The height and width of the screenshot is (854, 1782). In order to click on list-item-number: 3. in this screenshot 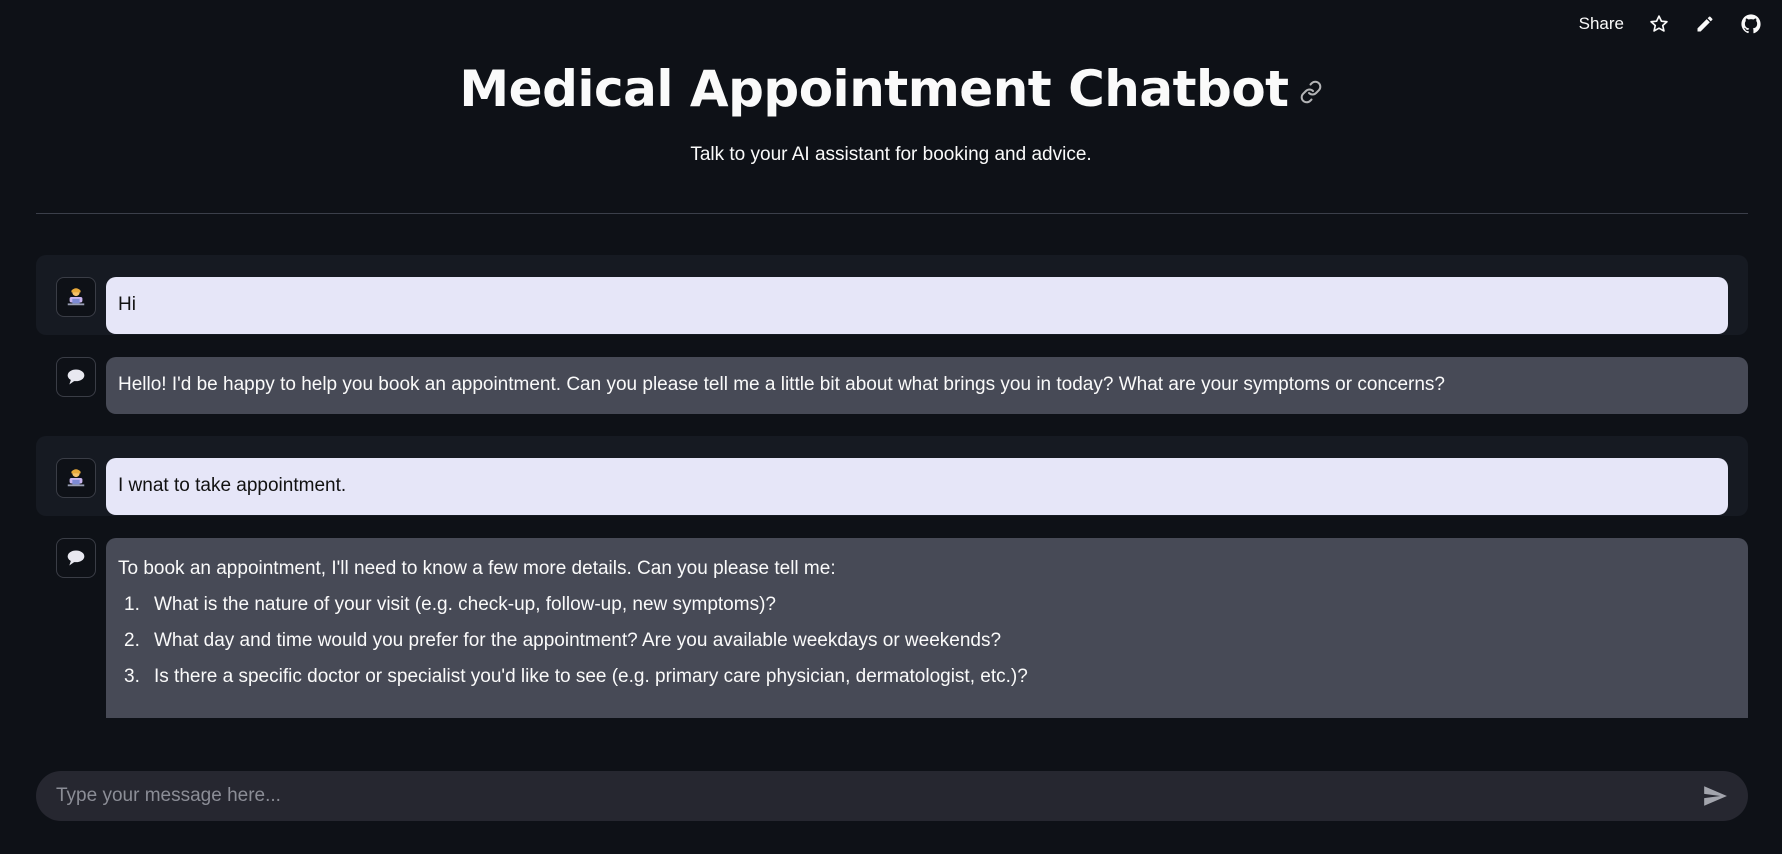, I will do `click(132, 676)`.